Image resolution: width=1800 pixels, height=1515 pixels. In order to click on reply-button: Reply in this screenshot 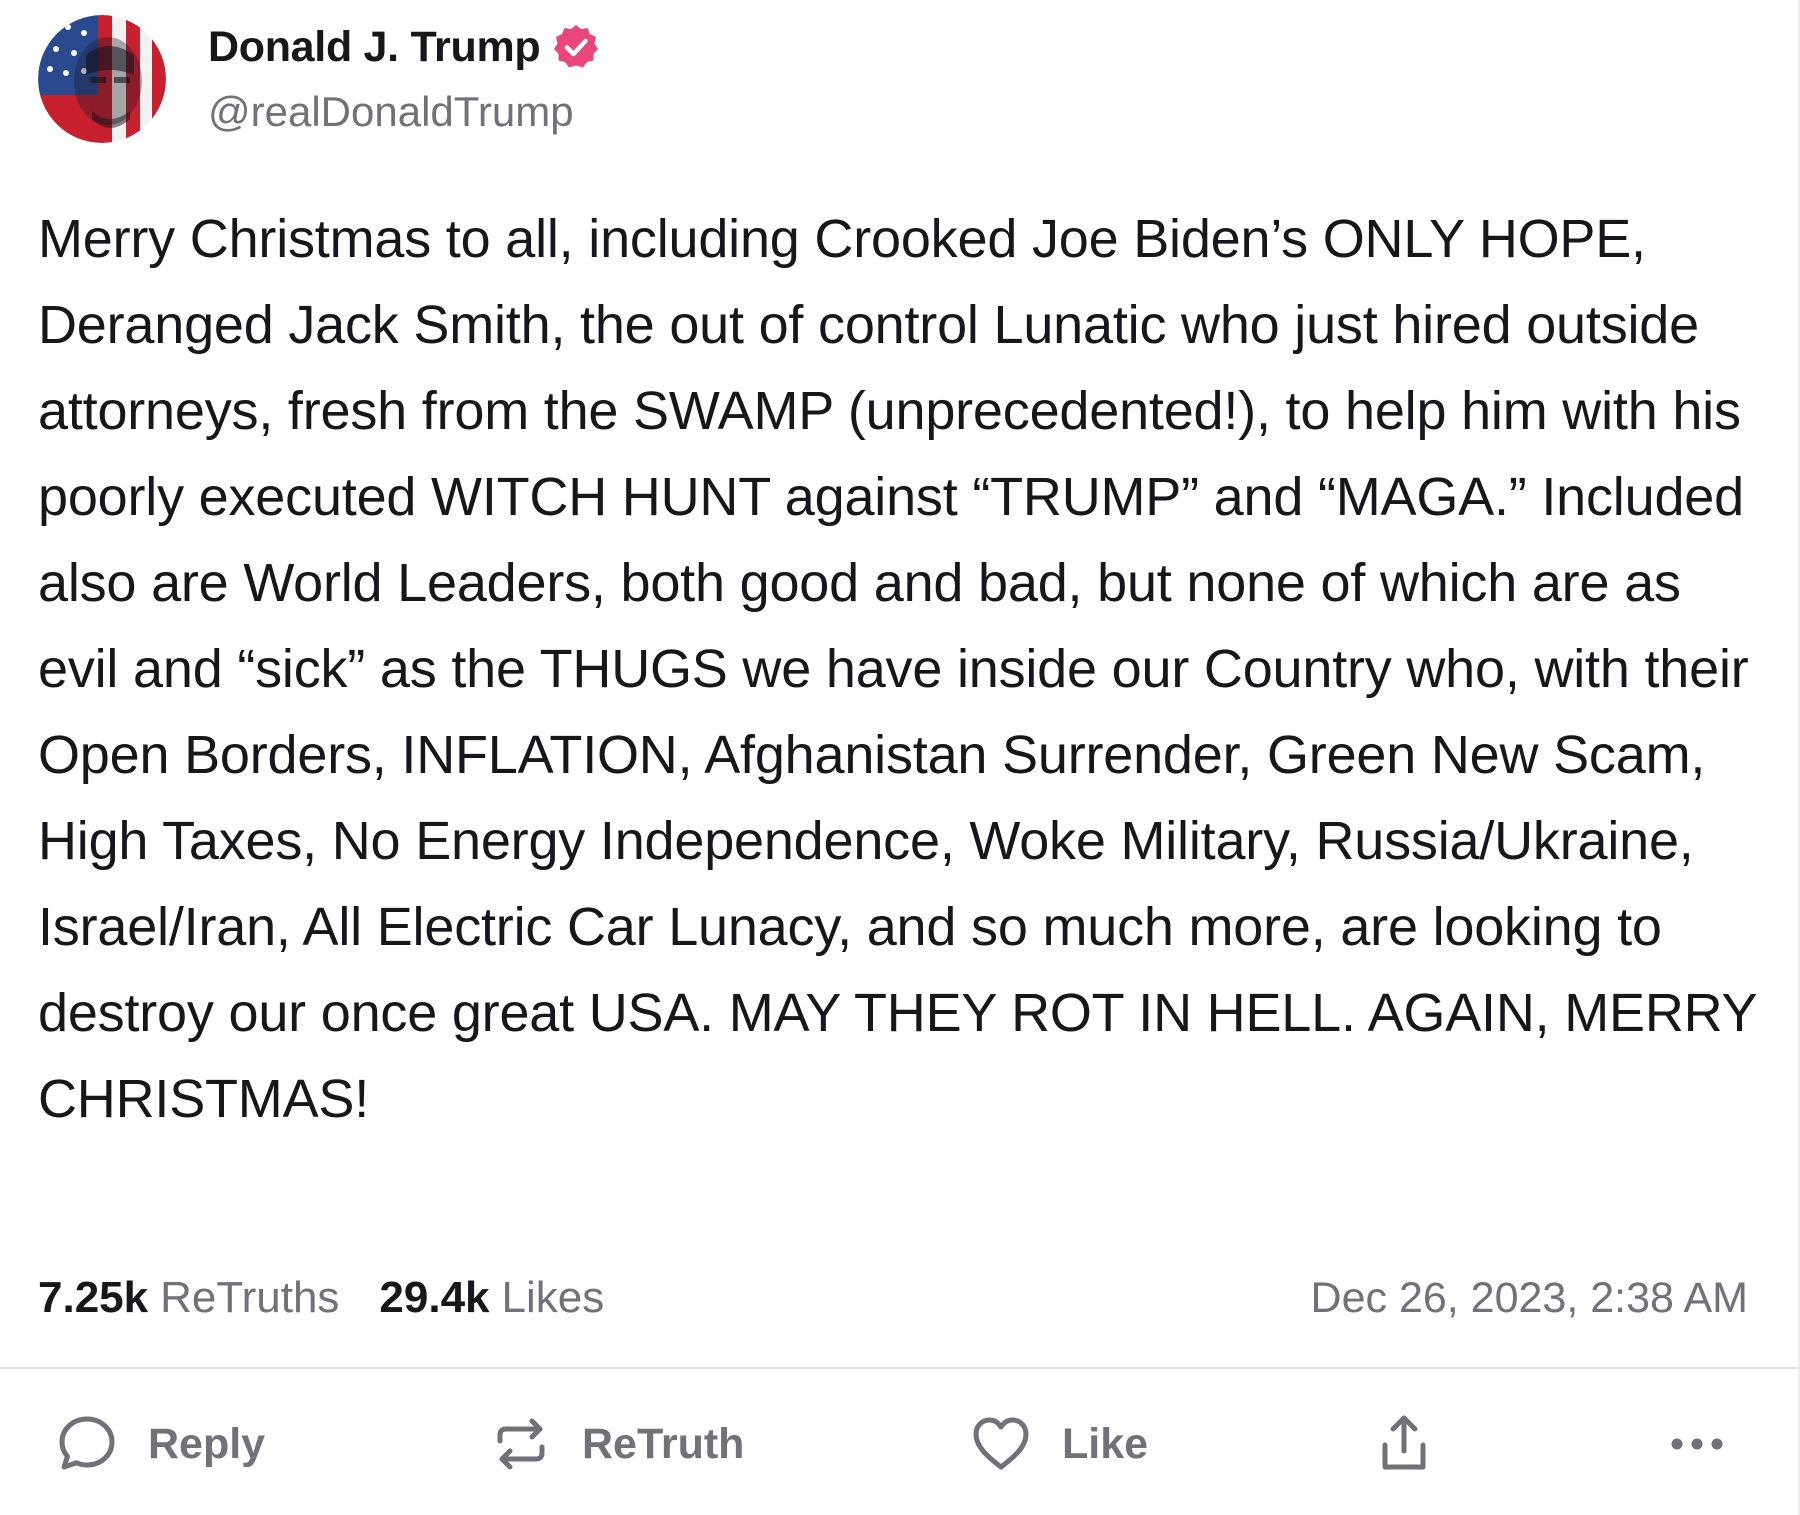, I will do `click(159, 1444)`.